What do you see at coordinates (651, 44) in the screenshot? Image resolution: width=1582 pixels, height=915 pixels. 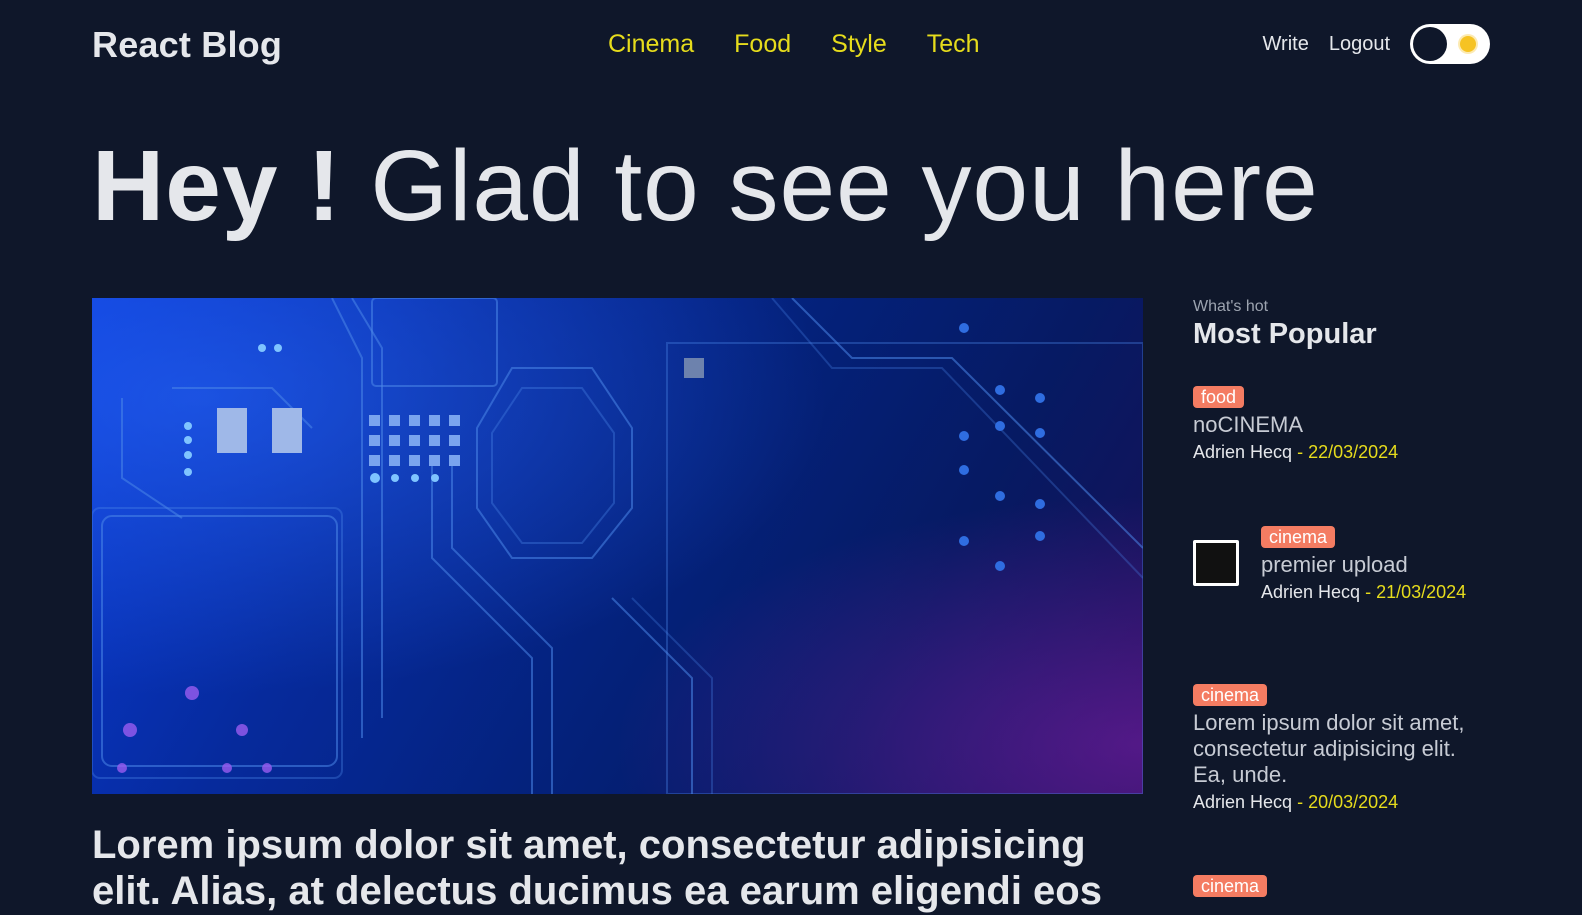 I see `nav-link-cinema: Cinema` at bounding box center [651, 44].